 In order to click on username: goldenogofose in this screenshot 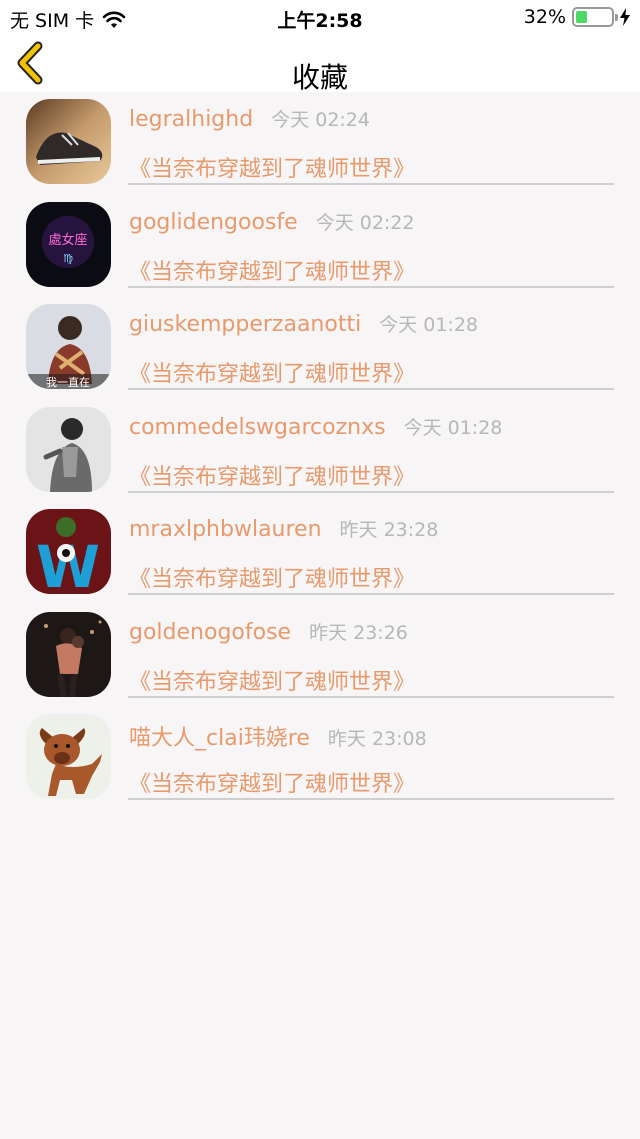, I will do `click(210, 632)`.